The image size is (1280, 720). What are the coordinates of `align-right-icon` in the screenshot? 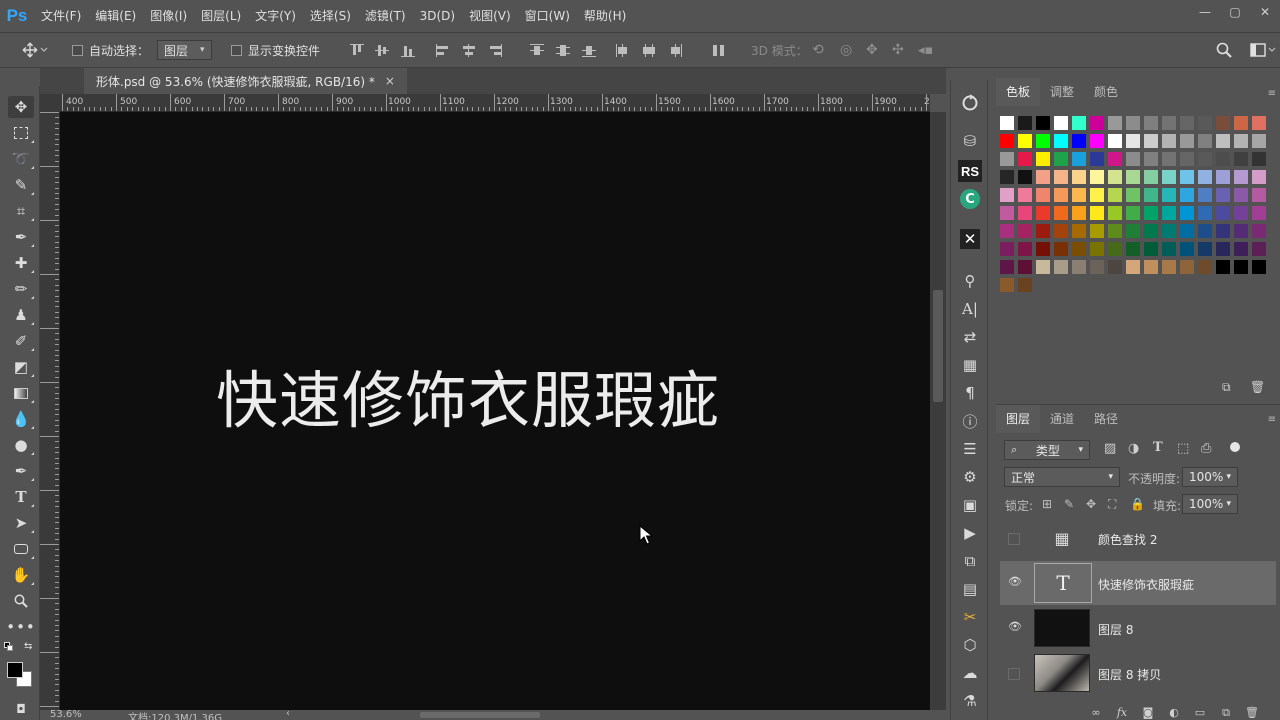 It's located at (495, 50).